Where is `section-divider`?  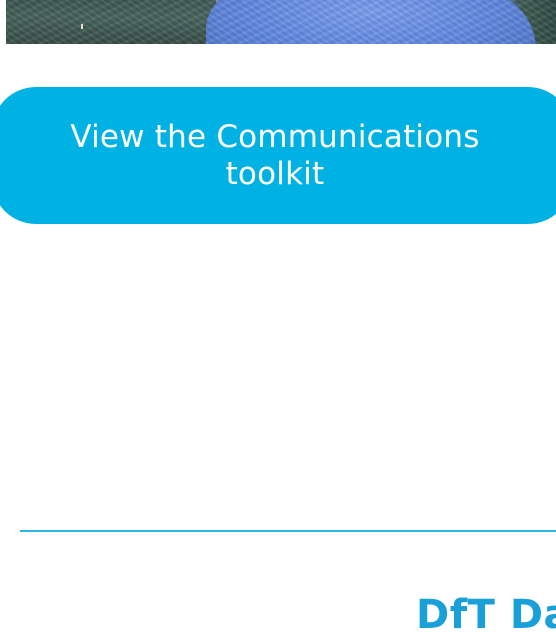
section-divider is located at coordinates (288, 531).